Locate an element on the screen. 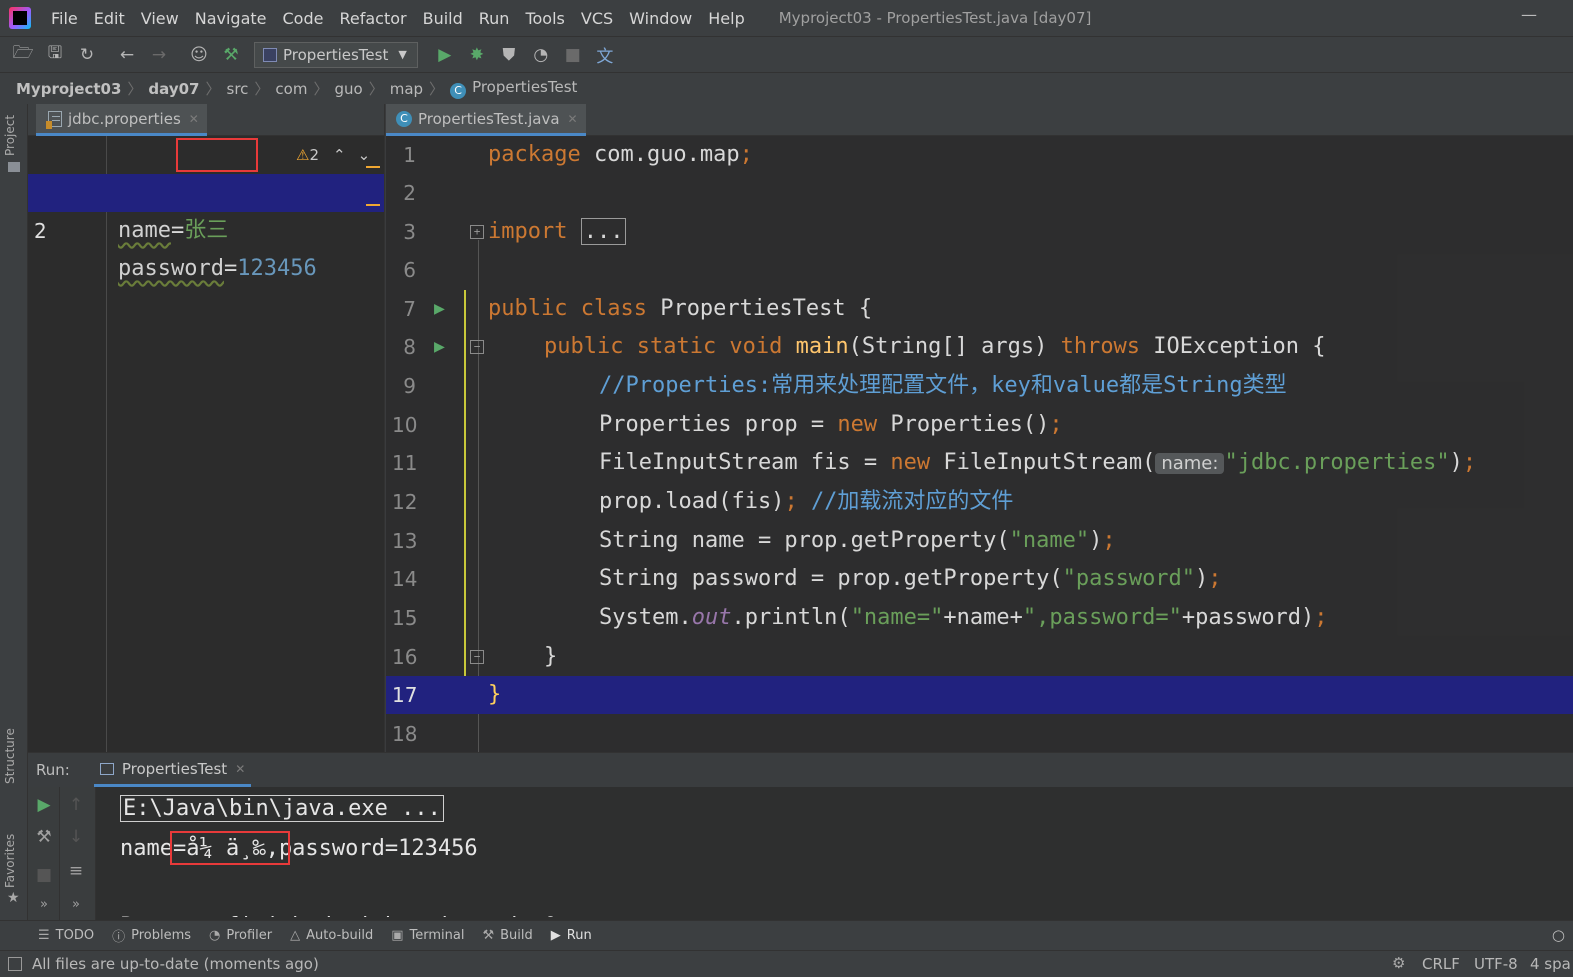 Image resolution: width=1573 pixels, height=977 pixels. class-icon: C is located at coordinates (458, 91).